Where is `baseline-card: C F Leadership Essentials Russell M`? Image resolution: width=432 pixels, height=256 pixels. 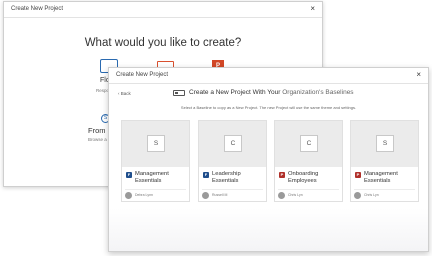 baseline-card: C F Leadership Essentials Russell M is located at coordinates (232, 161).